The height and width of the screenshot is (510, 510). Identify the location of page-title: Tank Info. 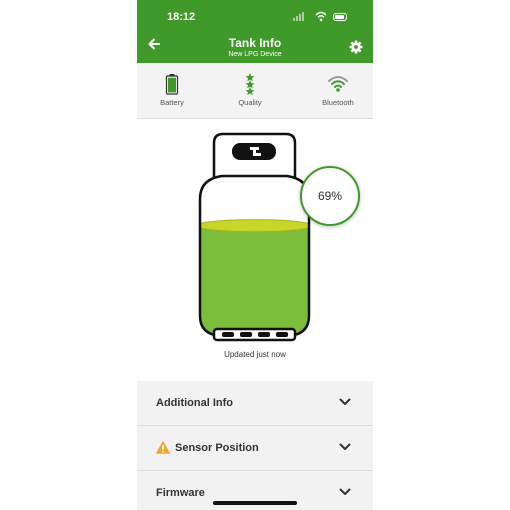
(255, 43).